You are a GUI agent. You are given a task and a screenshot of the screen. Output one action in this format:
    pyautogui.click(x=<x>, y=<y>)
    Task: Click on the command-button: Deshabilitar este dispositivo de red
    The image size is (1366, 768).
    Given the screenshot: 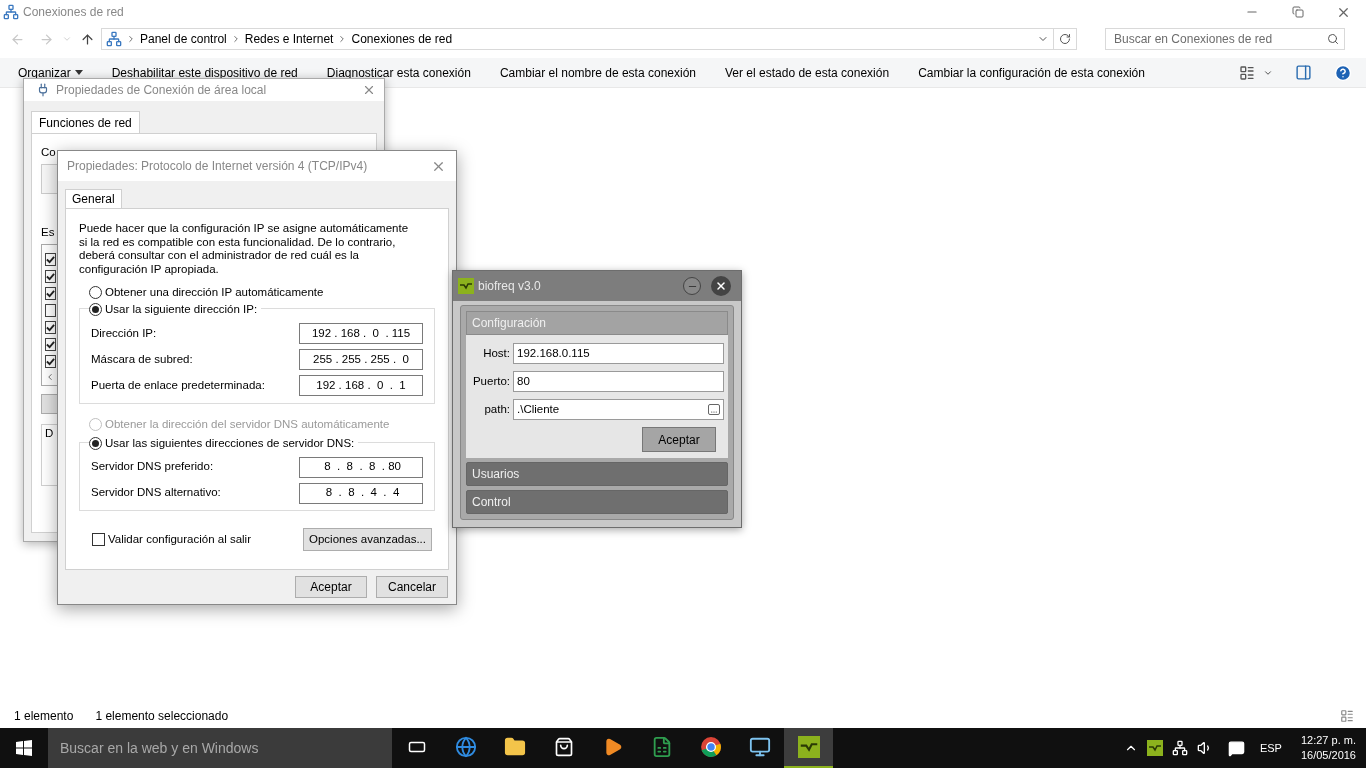 What is the action you would take?
    pyautogui.click(x=204, y=72)
    